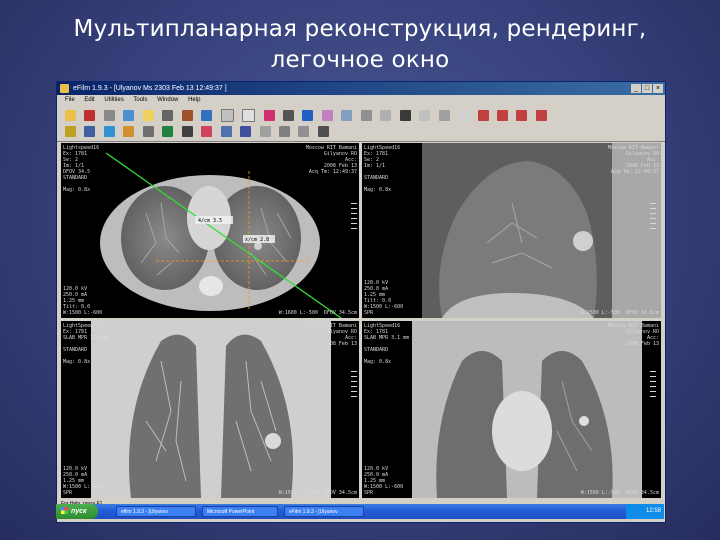 The image size is (720, 540). Describe the element at coordinates (129, 132) in the screenshot. I see `series-icon` at that location.